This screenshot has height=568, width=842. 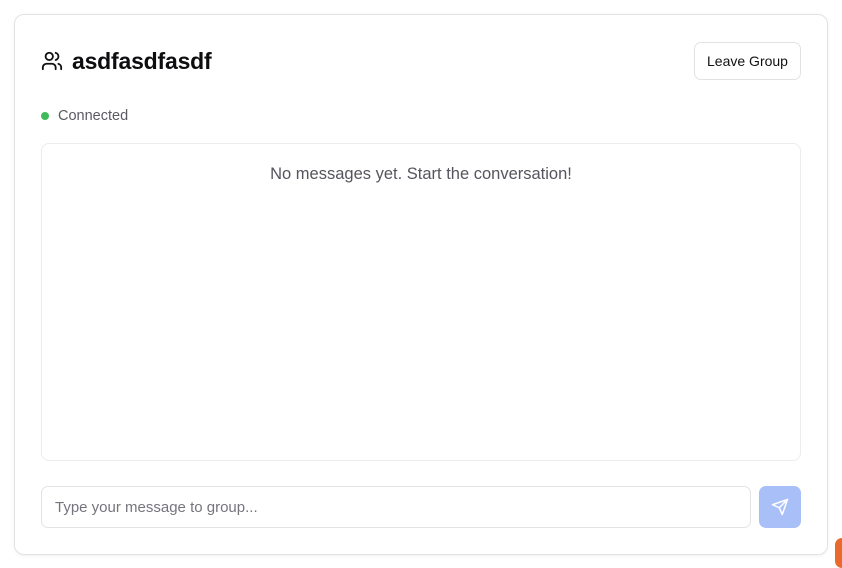 I want to click on connection-status: Connected, so click(x=84, y=116).